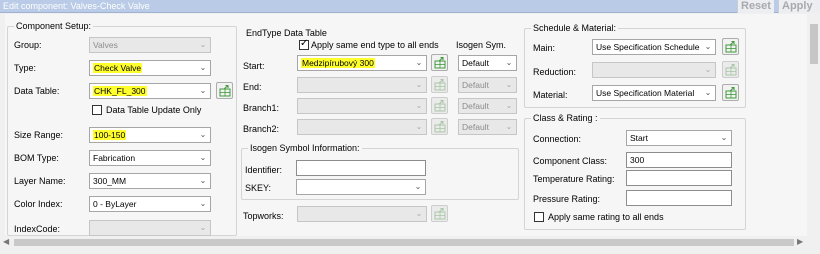 This screenshot has height=254, width=820. What do you see at coordinates (120, 91) in the screenshot?
I see `data-table-value: CHK_FL_300` at bounding box center [120, 91].